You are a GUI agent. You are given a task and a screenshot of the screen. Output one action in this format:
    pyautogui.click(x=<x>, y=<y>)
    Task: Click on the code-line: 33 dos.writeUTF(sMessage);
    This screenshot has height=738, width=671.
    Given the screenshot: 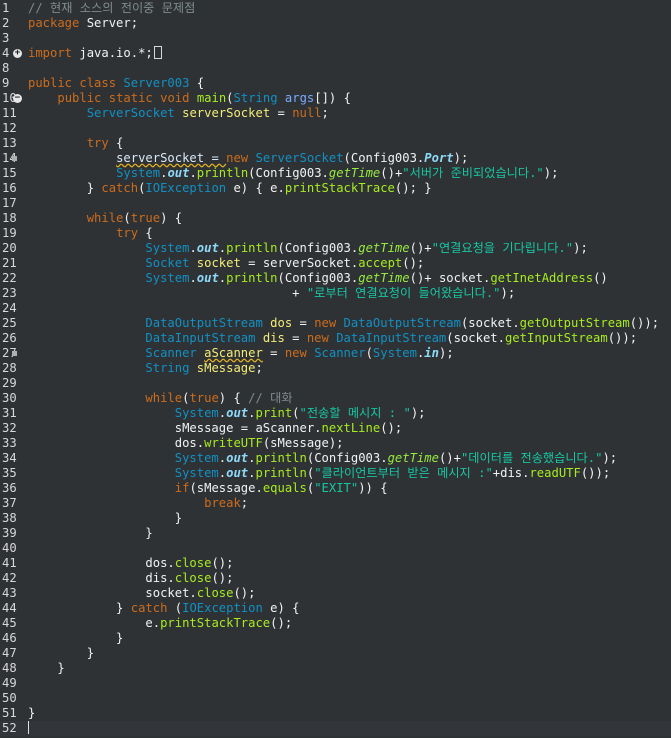 What is the action you would take?
    pyautogui.click(x=335, y=443)
    